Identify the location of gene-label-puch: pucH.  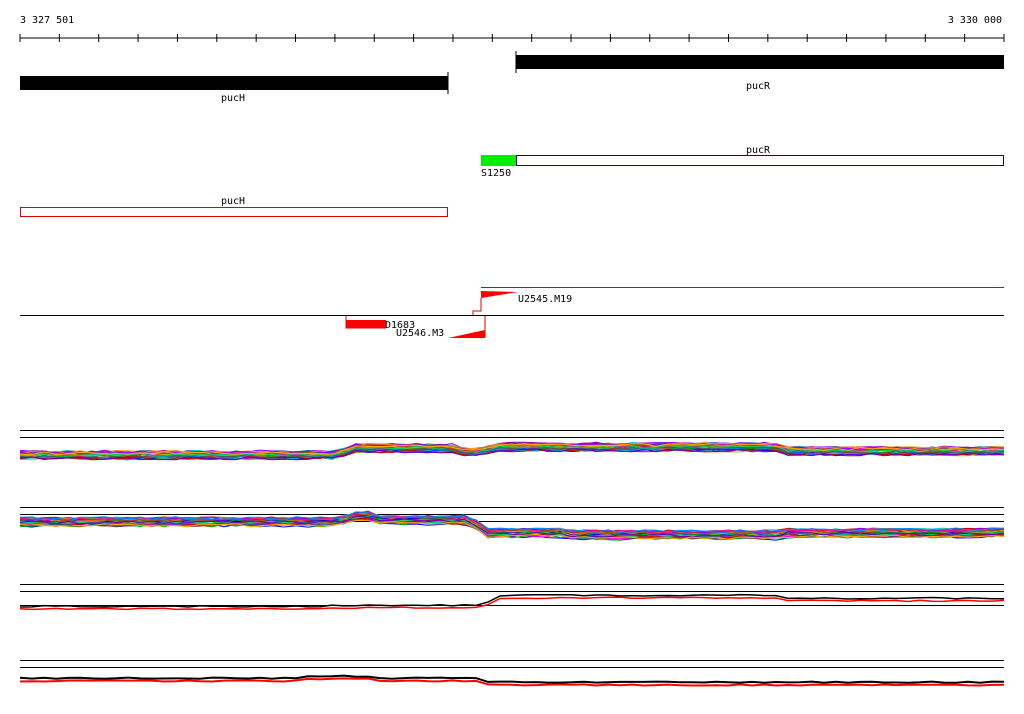
(233, 98).